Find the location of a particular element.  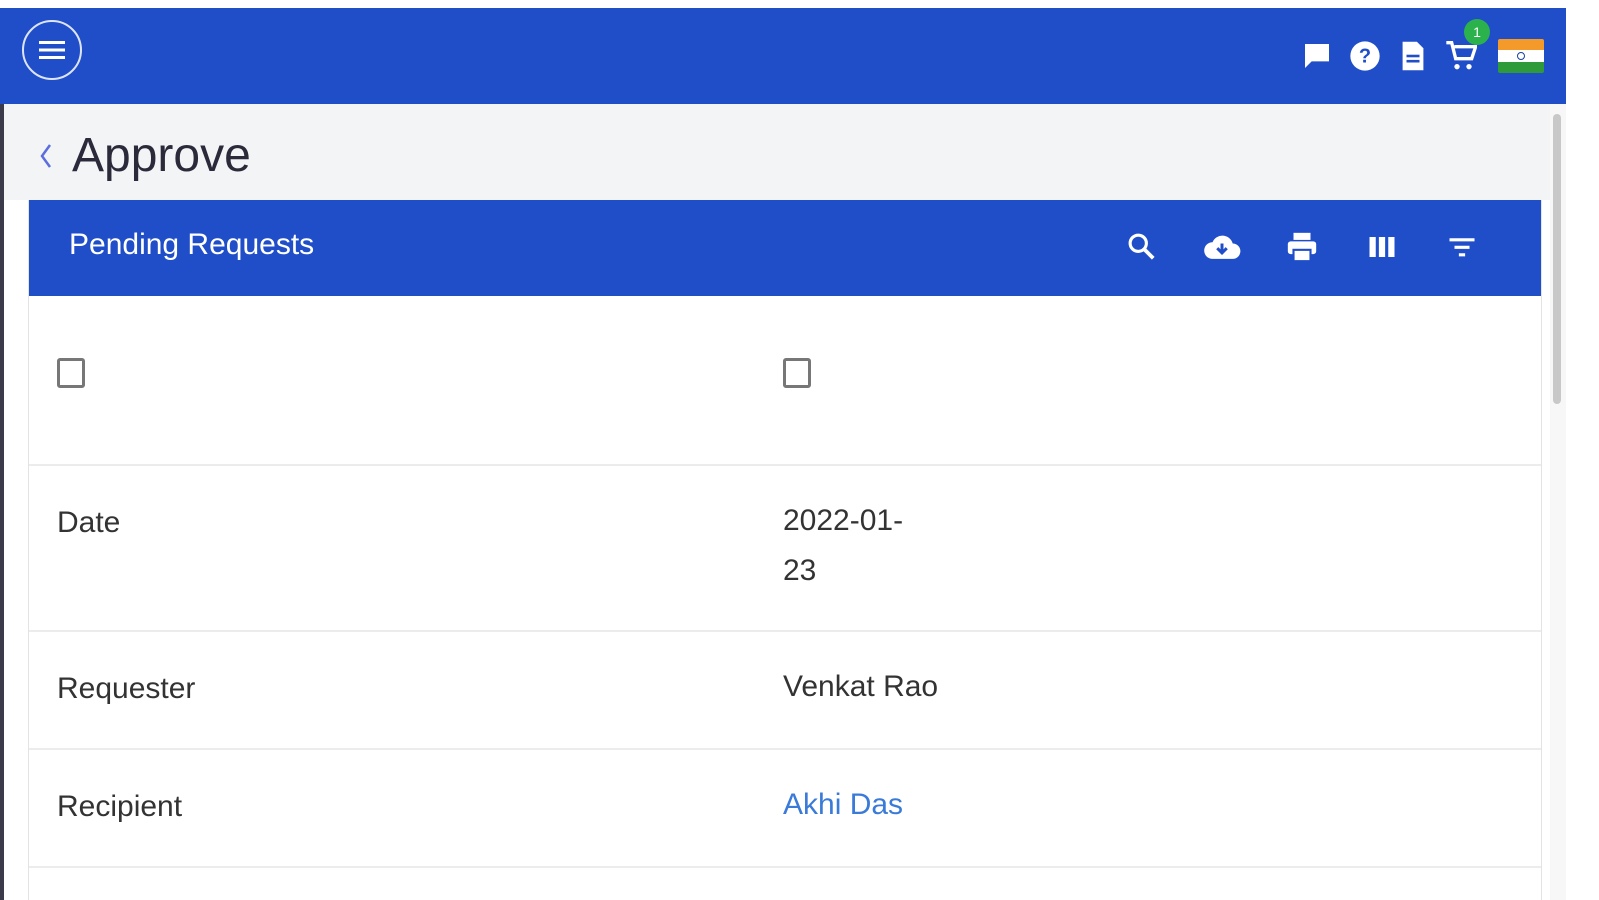

help-icon: ? is located at coordinates (1365, 56).